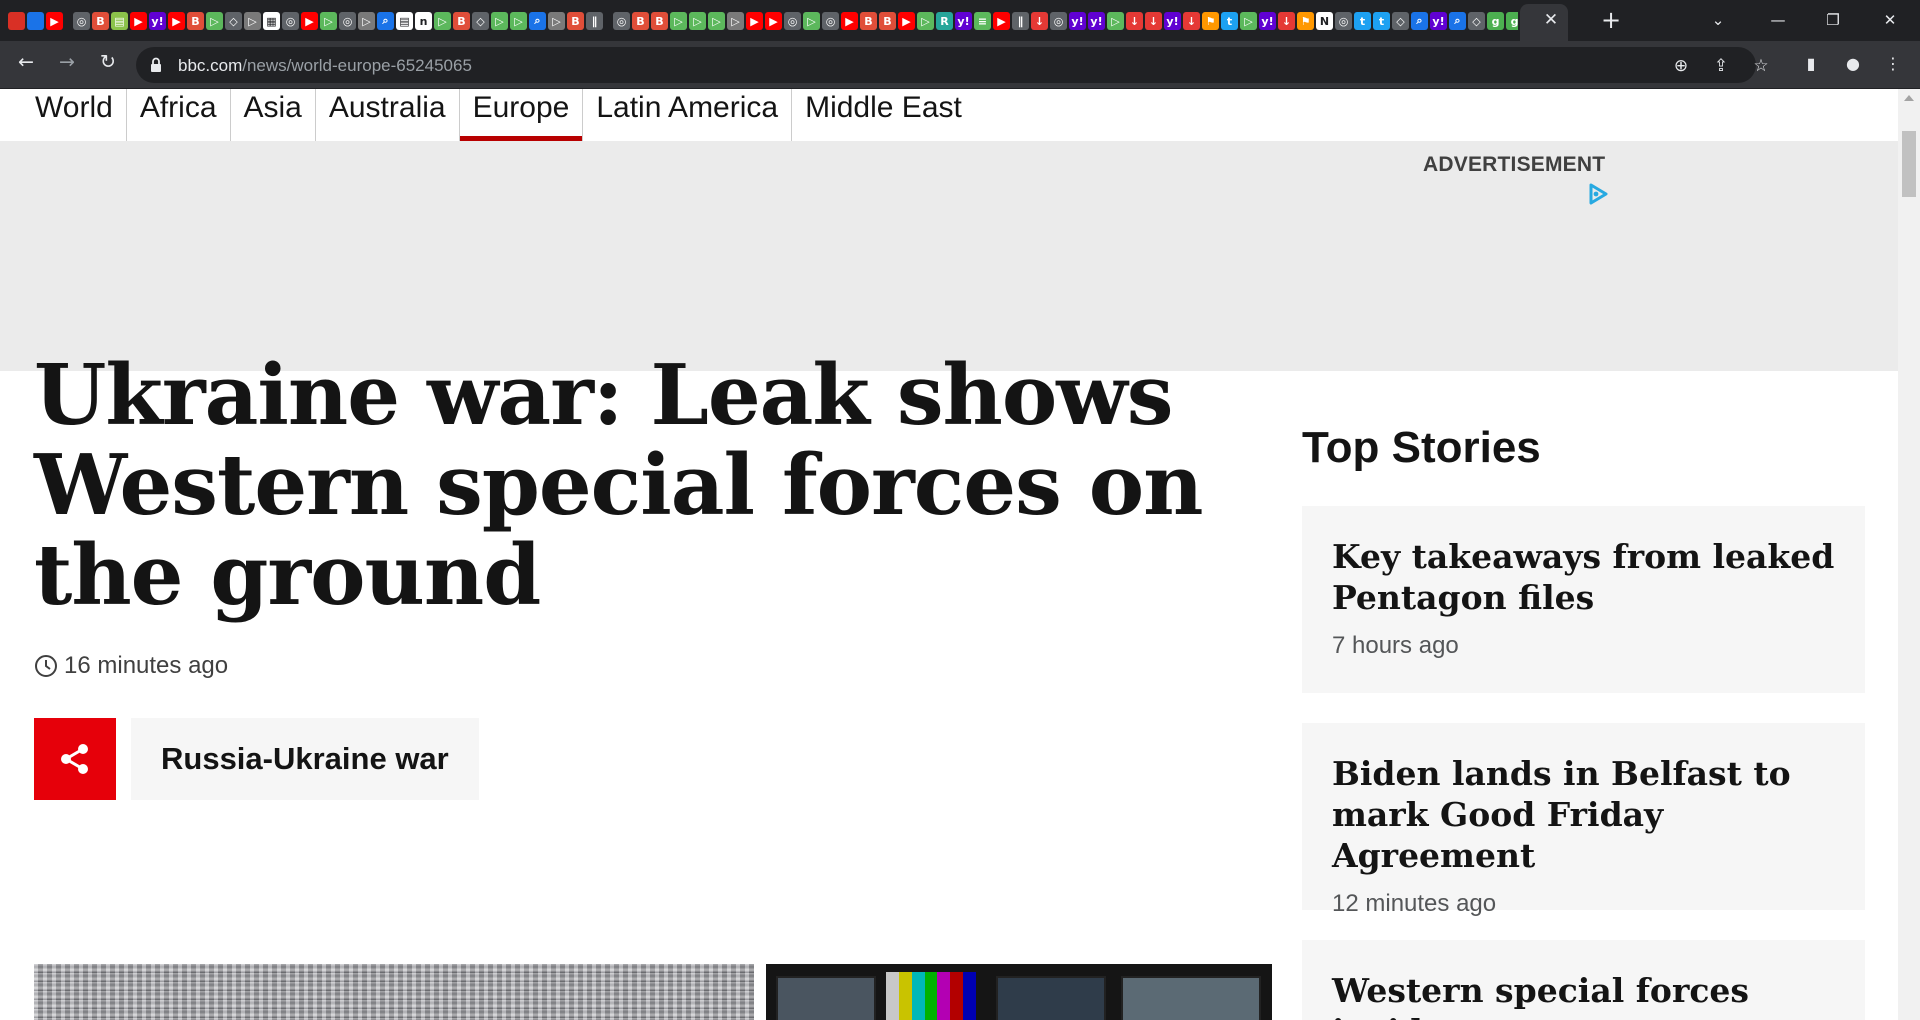 Image resolution: width=1920 pixels, height=1020 pixels. What do you see at coordinates (1598, 194) in the screenshot?
I see `adchoices-icon` at bounding box center [1598, 194].